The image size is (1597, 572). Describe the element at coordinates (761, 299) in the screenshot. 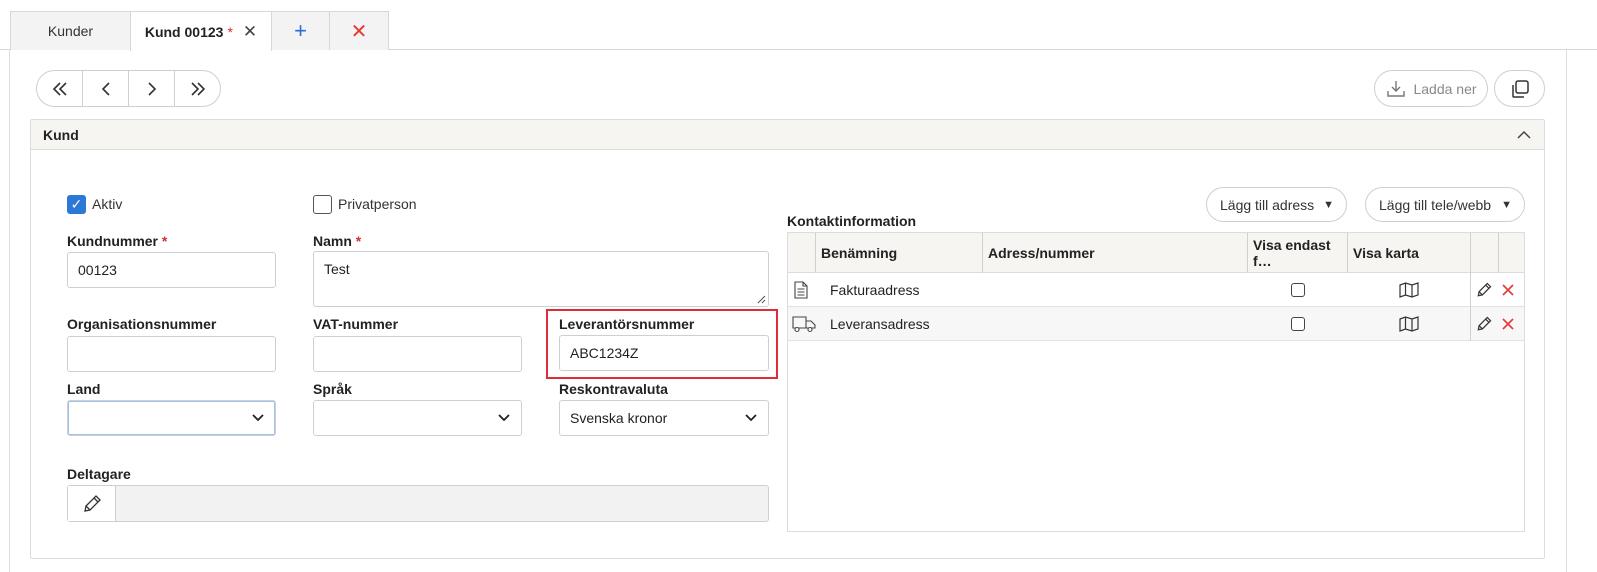

I see `resize-handle-icon` at that location.